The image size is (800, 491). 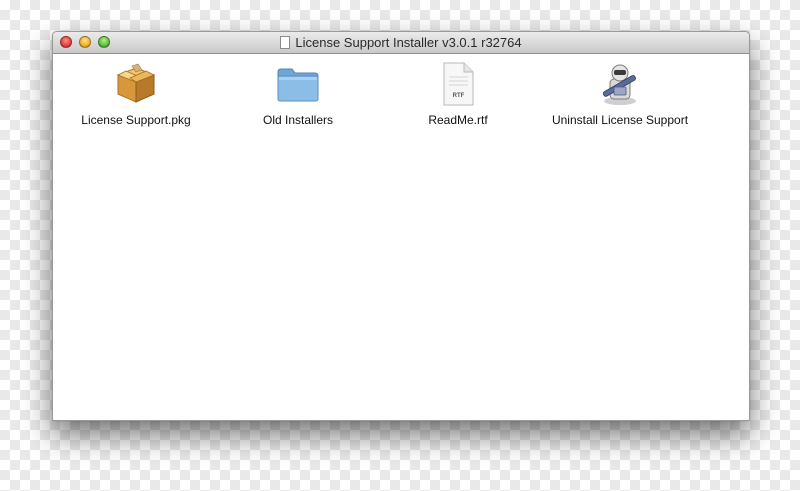 What do you see at coordinates (136, 84) in the screenshot?
I see `package-icon` at bounding box center [136, 84].